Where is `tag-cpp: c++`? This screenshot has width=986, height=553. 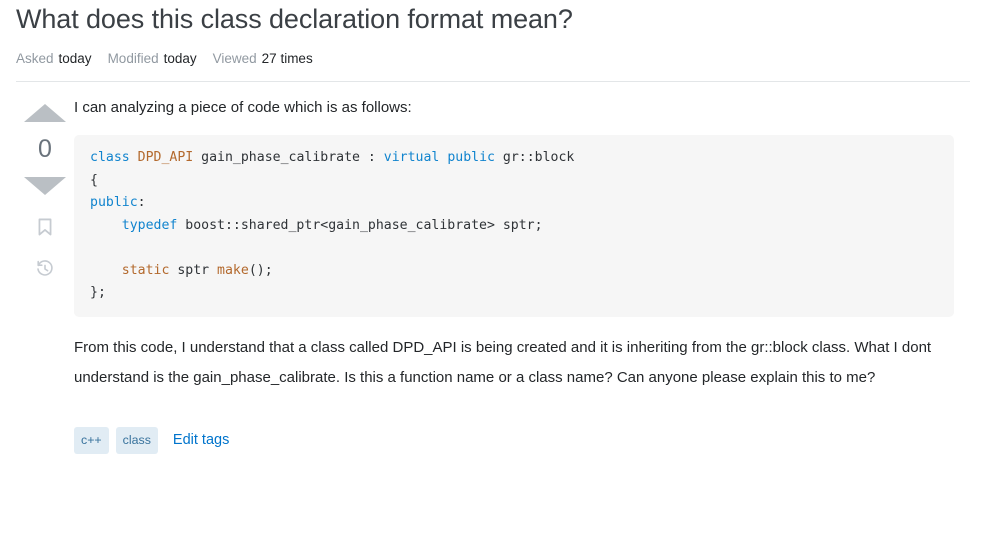
tag-cpp: c++ is located at coordinates (91, 440).